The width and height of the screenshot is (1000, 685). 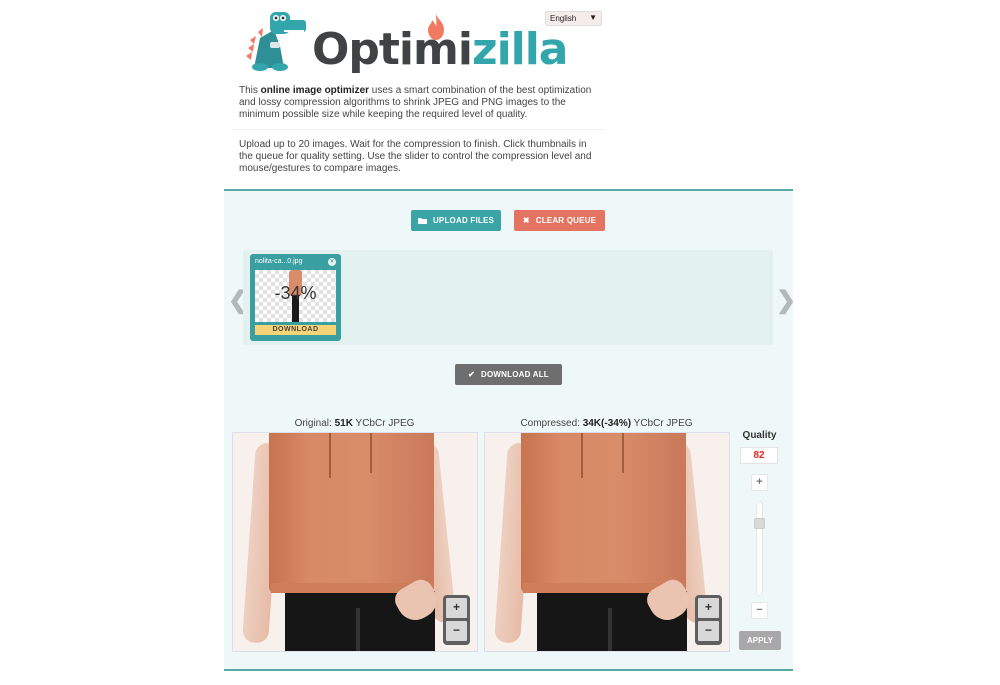 What do you see at coordinates (759, 524) in the screenshot?
I see `quality-slider-handle` at bounding box center [759, 524].